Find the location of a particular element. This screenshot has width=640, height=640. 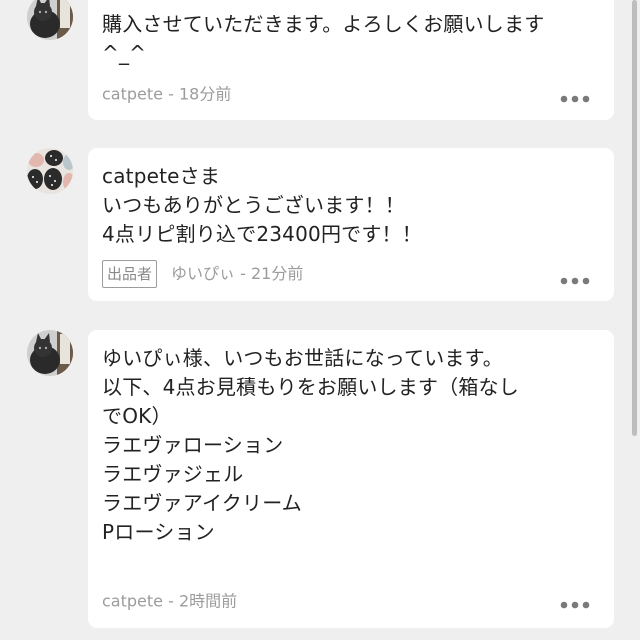

comment-meta: 出品者 ゆいぴぃ - 21分前 is located at coordinates (202, 274).